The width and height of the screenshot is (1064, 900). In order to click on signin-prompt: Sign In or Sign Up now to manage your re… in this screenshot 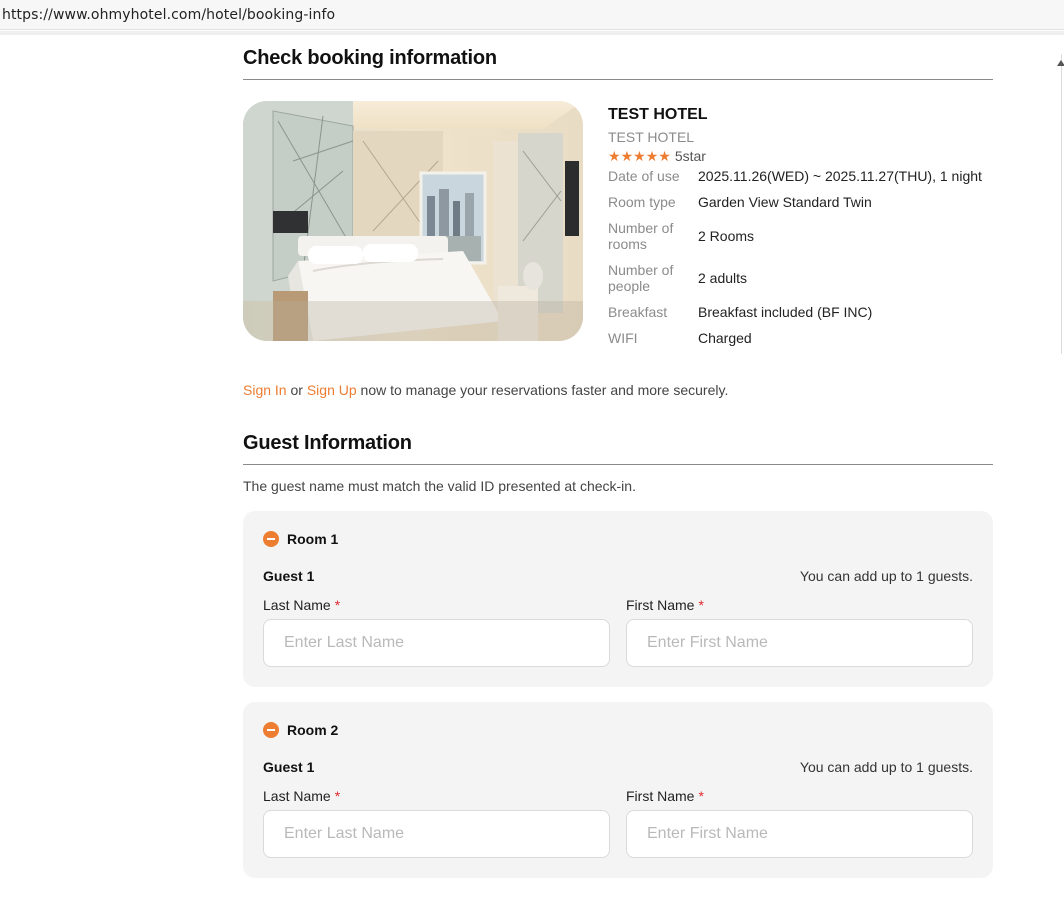, I will do `click(485, 390)`.